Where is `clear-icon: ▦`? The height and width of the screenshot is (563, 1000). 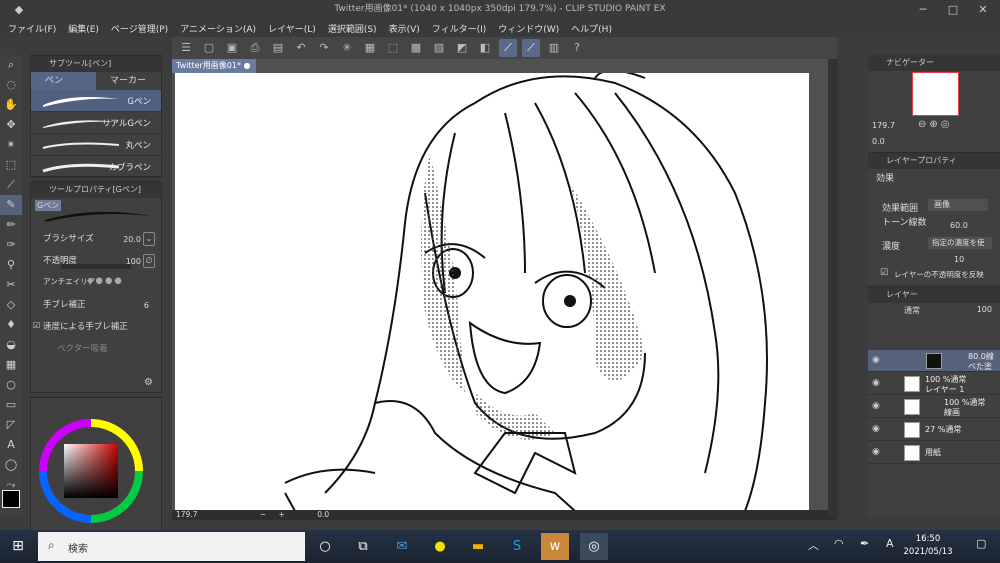 clear-icon: ▦ is located at coordinates (370, 48).